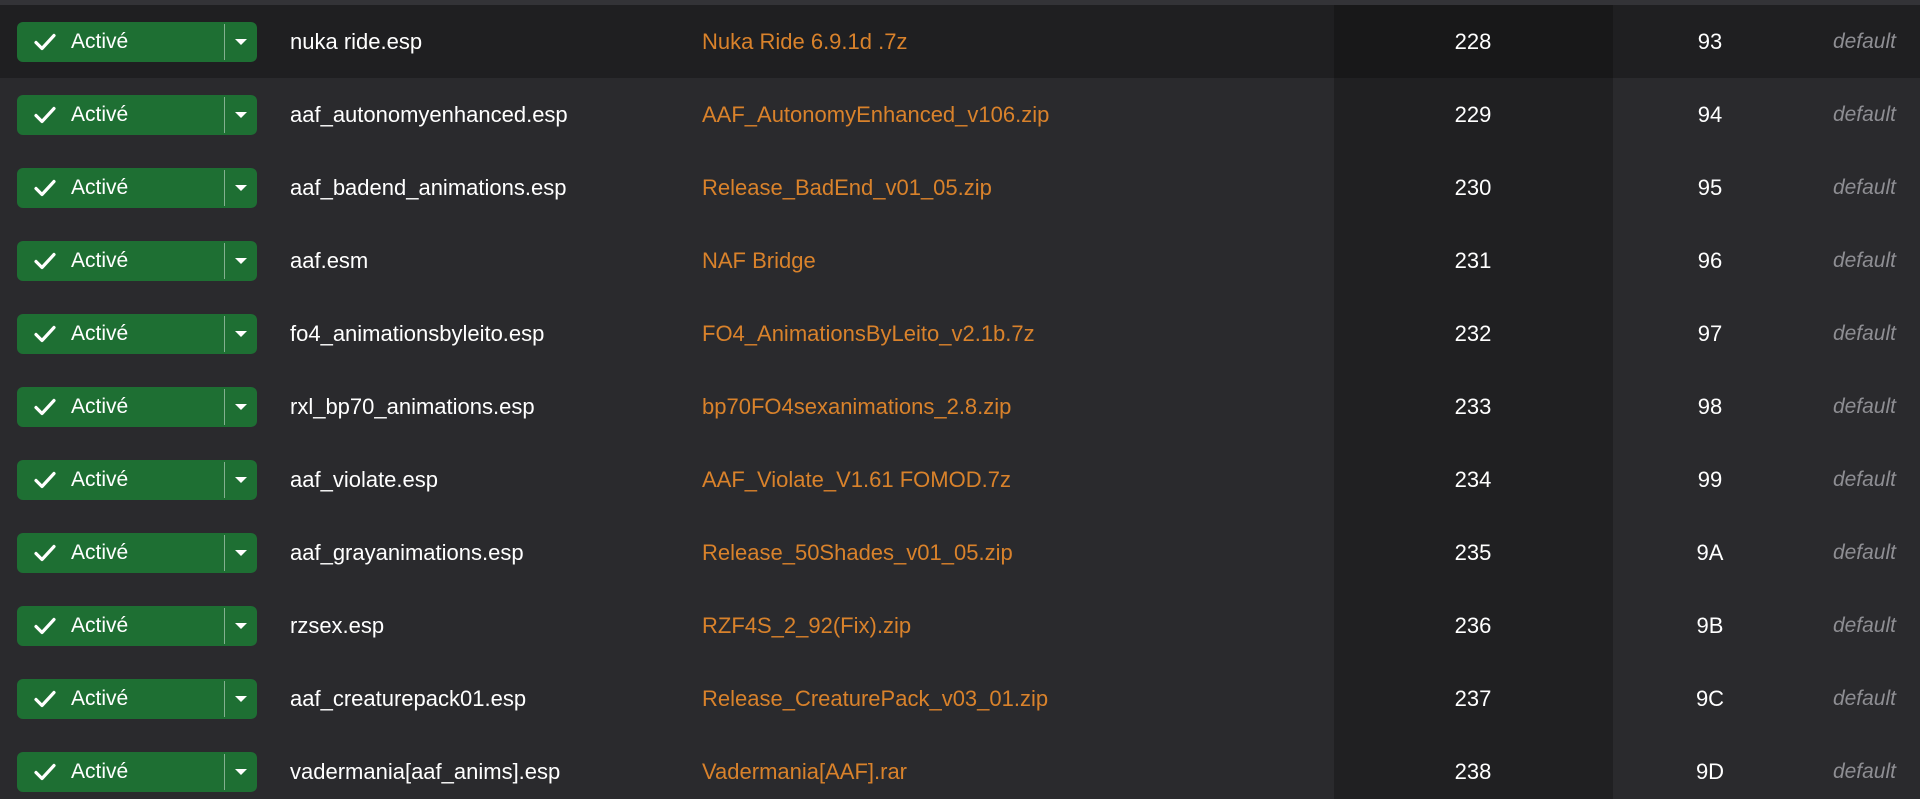 The image size is (1920, 799). Describe the element at coordinates (1473, 333) in the screenshot. I see `load-priority: 232` at that location.